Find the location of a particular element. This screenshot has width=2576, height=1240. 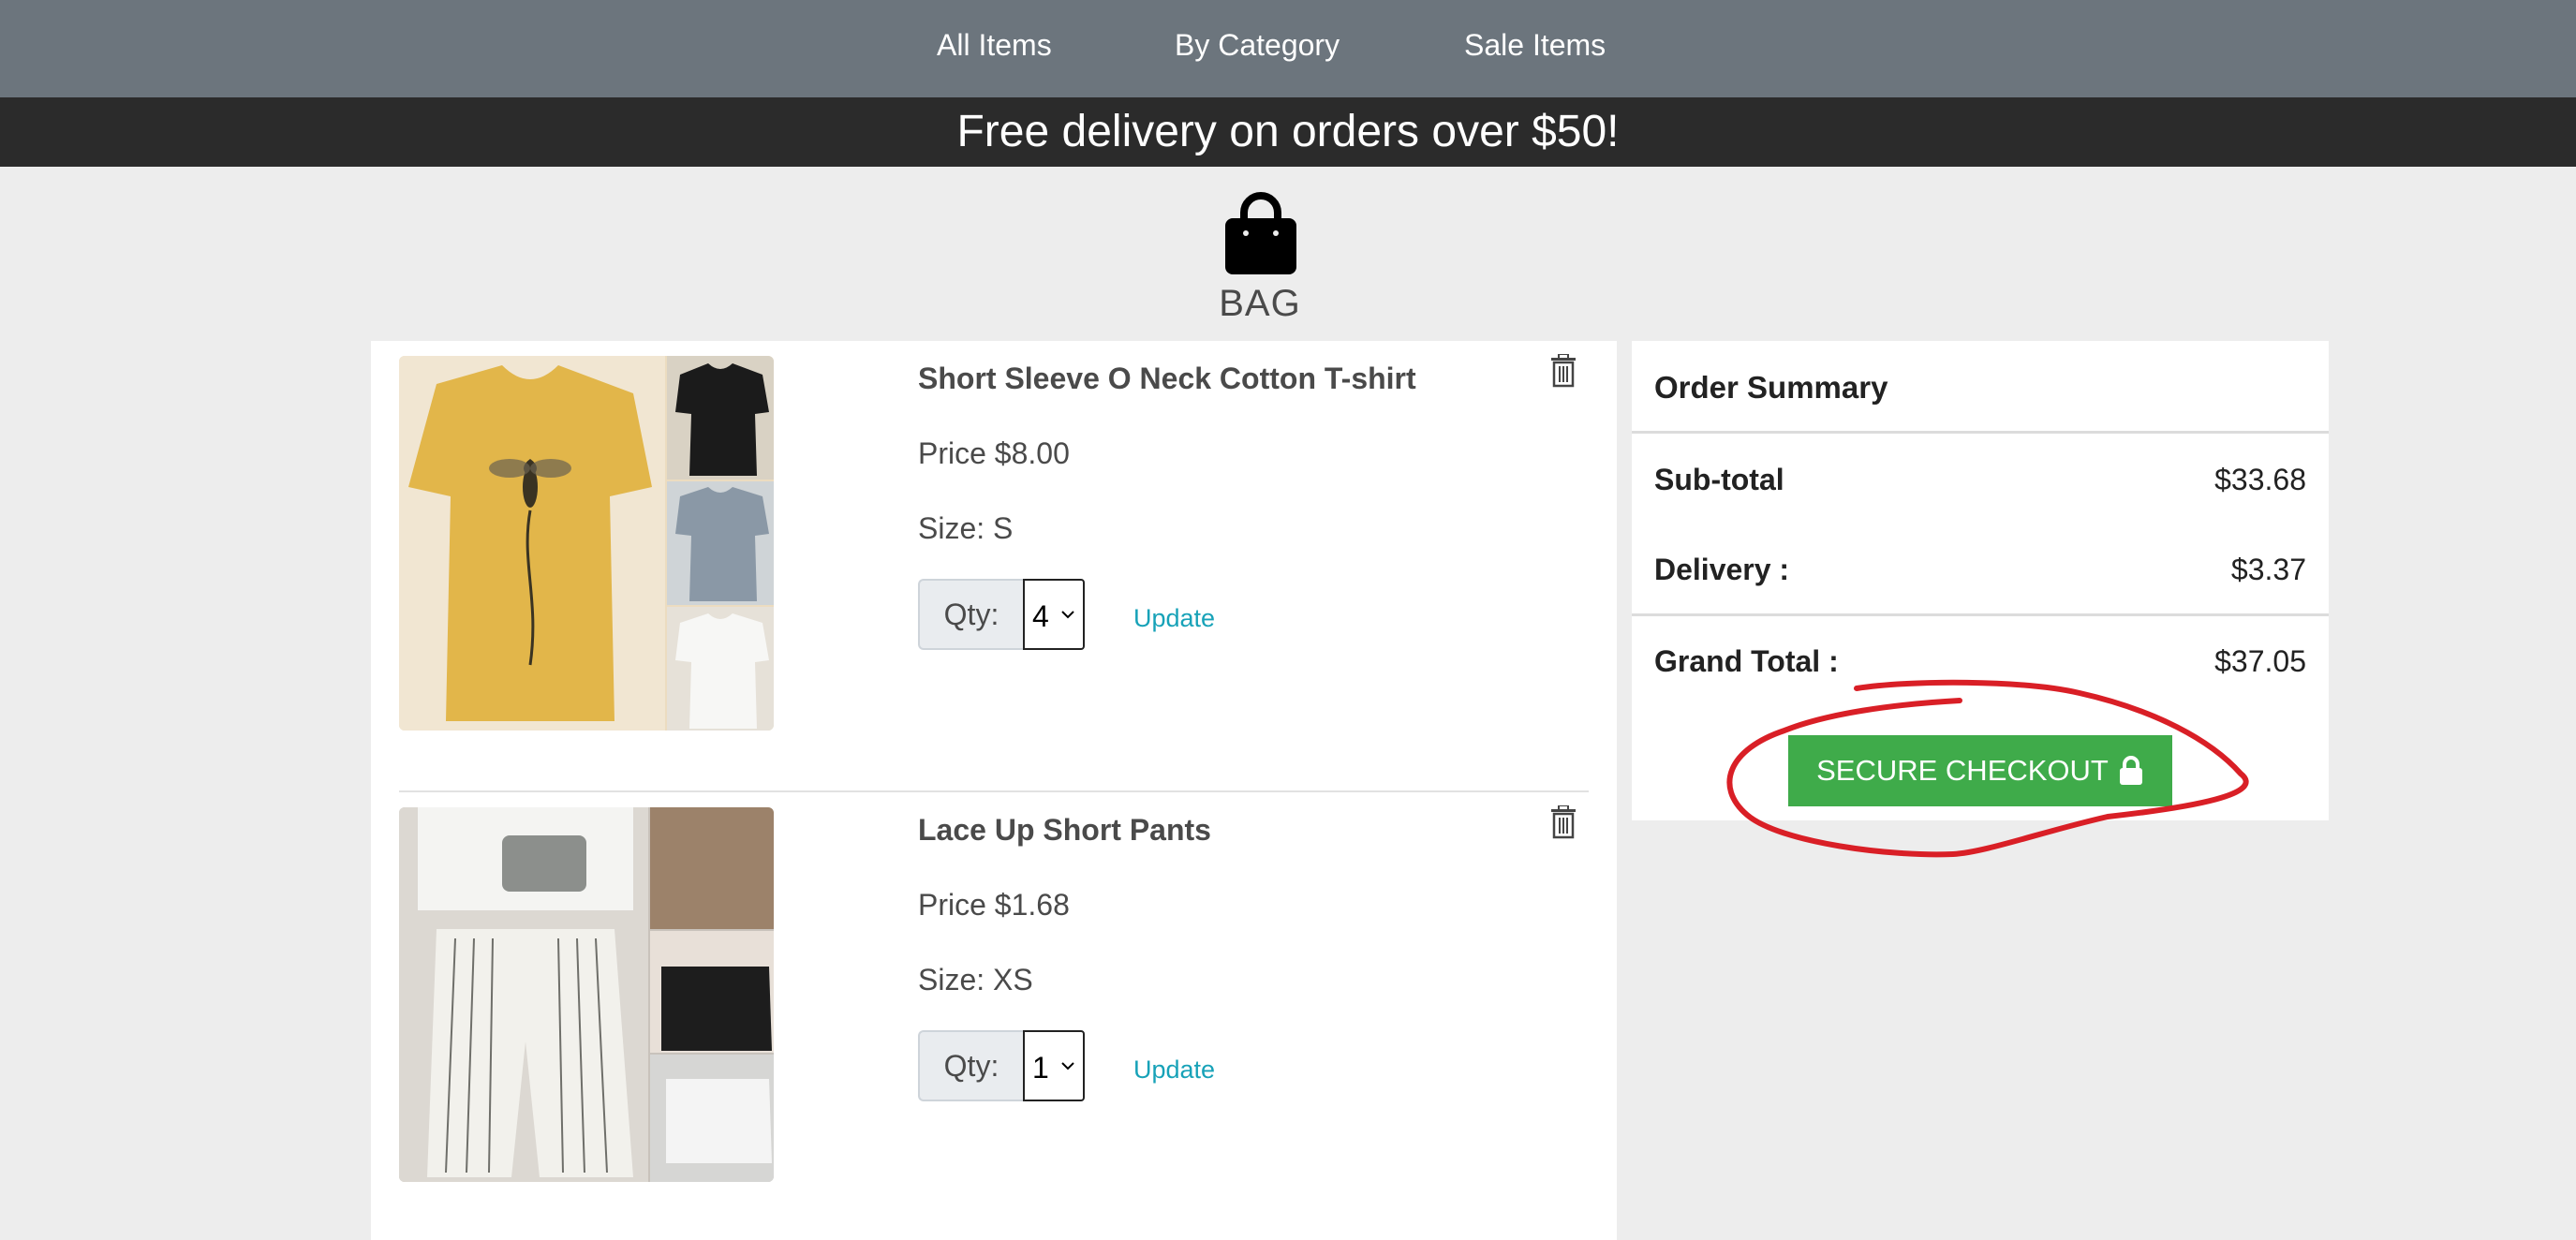

product-price: Price $8.00 is located at coordinates (994, 453).